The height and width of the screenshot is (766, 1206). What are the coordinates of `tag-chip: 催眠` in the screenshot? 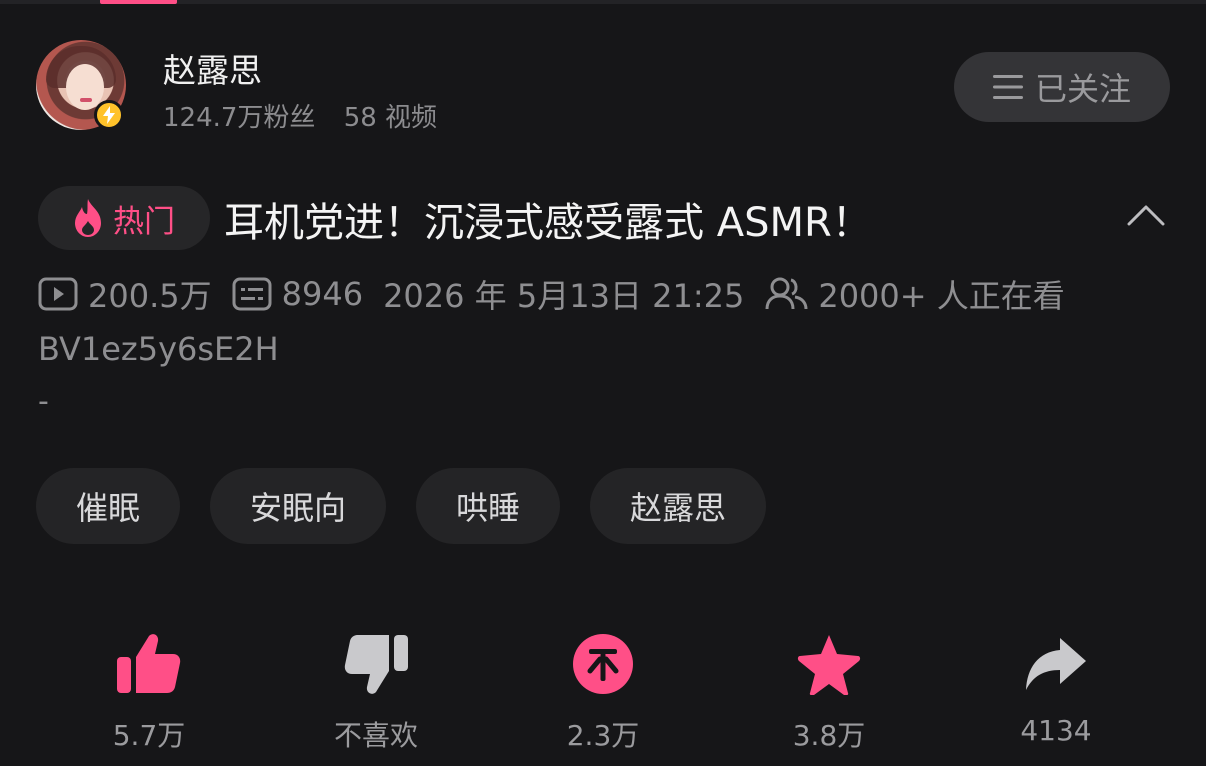 It's located at (108, 506).